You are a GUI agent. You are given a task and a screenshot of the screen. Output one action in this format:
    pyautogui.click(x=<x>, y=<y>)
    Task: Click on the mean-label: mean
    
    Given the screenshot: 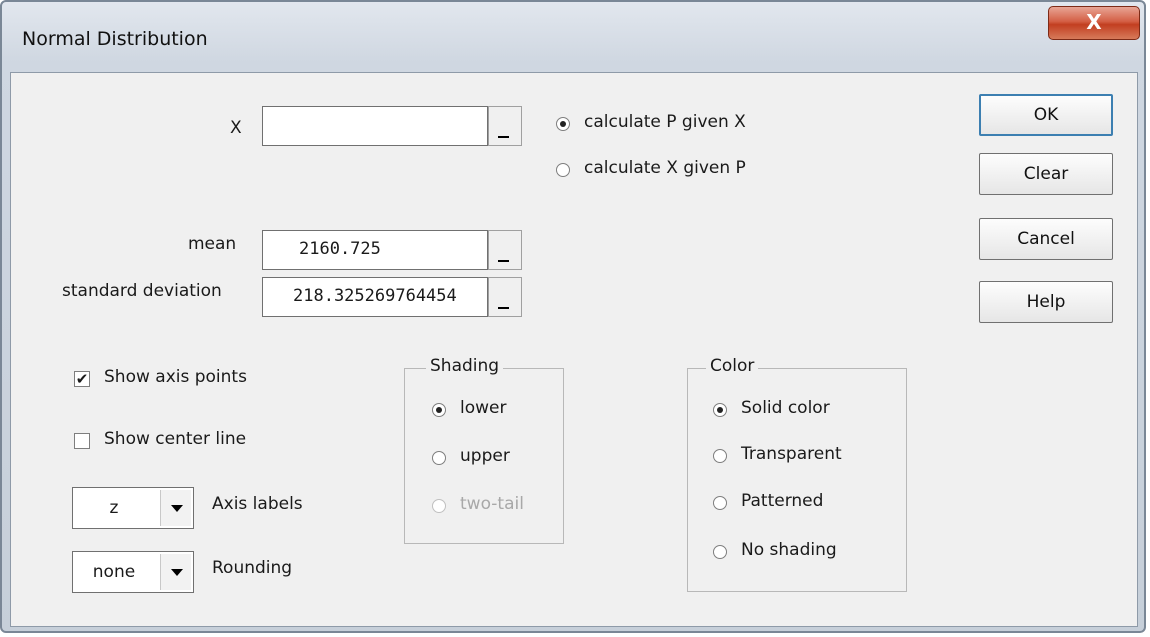 What is the action you would take?
    pyautogui.click(x=212, y=244)
    